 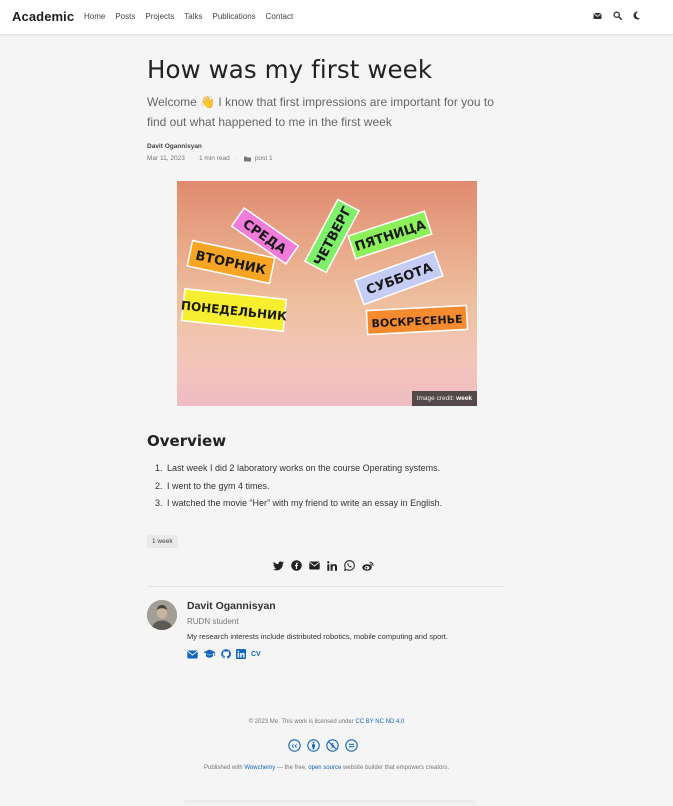 I want to click on facebook-icon, so click(x=296, y=565).